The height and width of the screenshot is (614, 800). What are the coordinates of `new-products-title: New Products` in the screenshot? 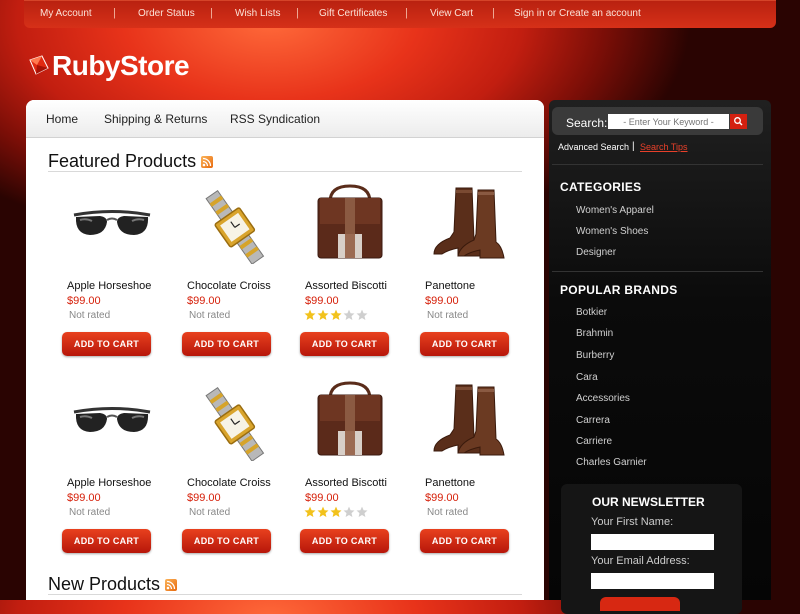 It's located at (104, 584).